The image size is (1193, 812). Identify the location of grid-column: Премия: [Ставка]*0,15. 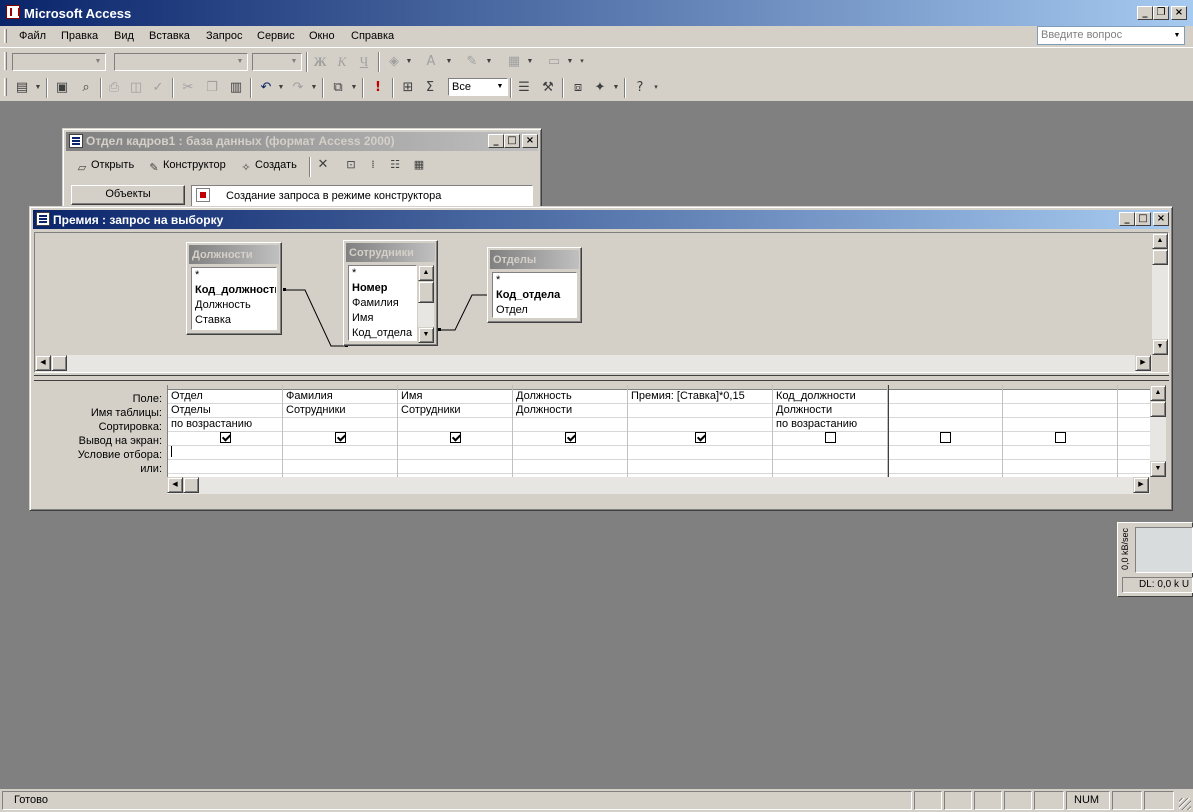
(700, 431).